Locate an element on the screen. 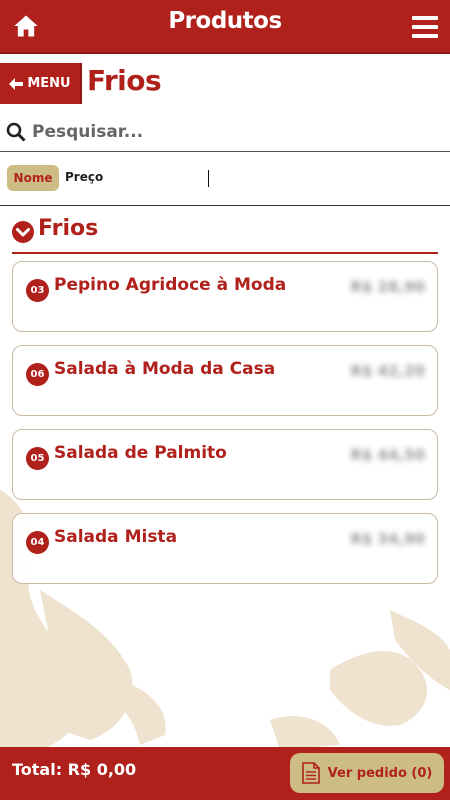 The height and width of the screenshot is (800, 450). product-name: Salada de Palmito is located at coordinates (140, 453).